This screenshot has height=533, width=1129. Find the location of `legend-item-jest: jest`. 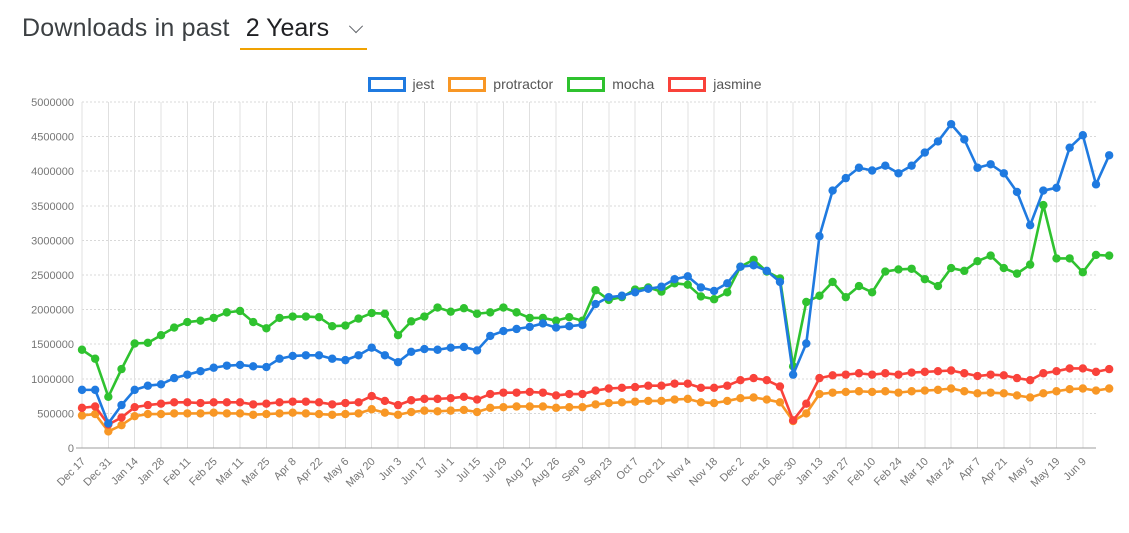

legend-item-jest: jest is located at coordinates (400, 84).